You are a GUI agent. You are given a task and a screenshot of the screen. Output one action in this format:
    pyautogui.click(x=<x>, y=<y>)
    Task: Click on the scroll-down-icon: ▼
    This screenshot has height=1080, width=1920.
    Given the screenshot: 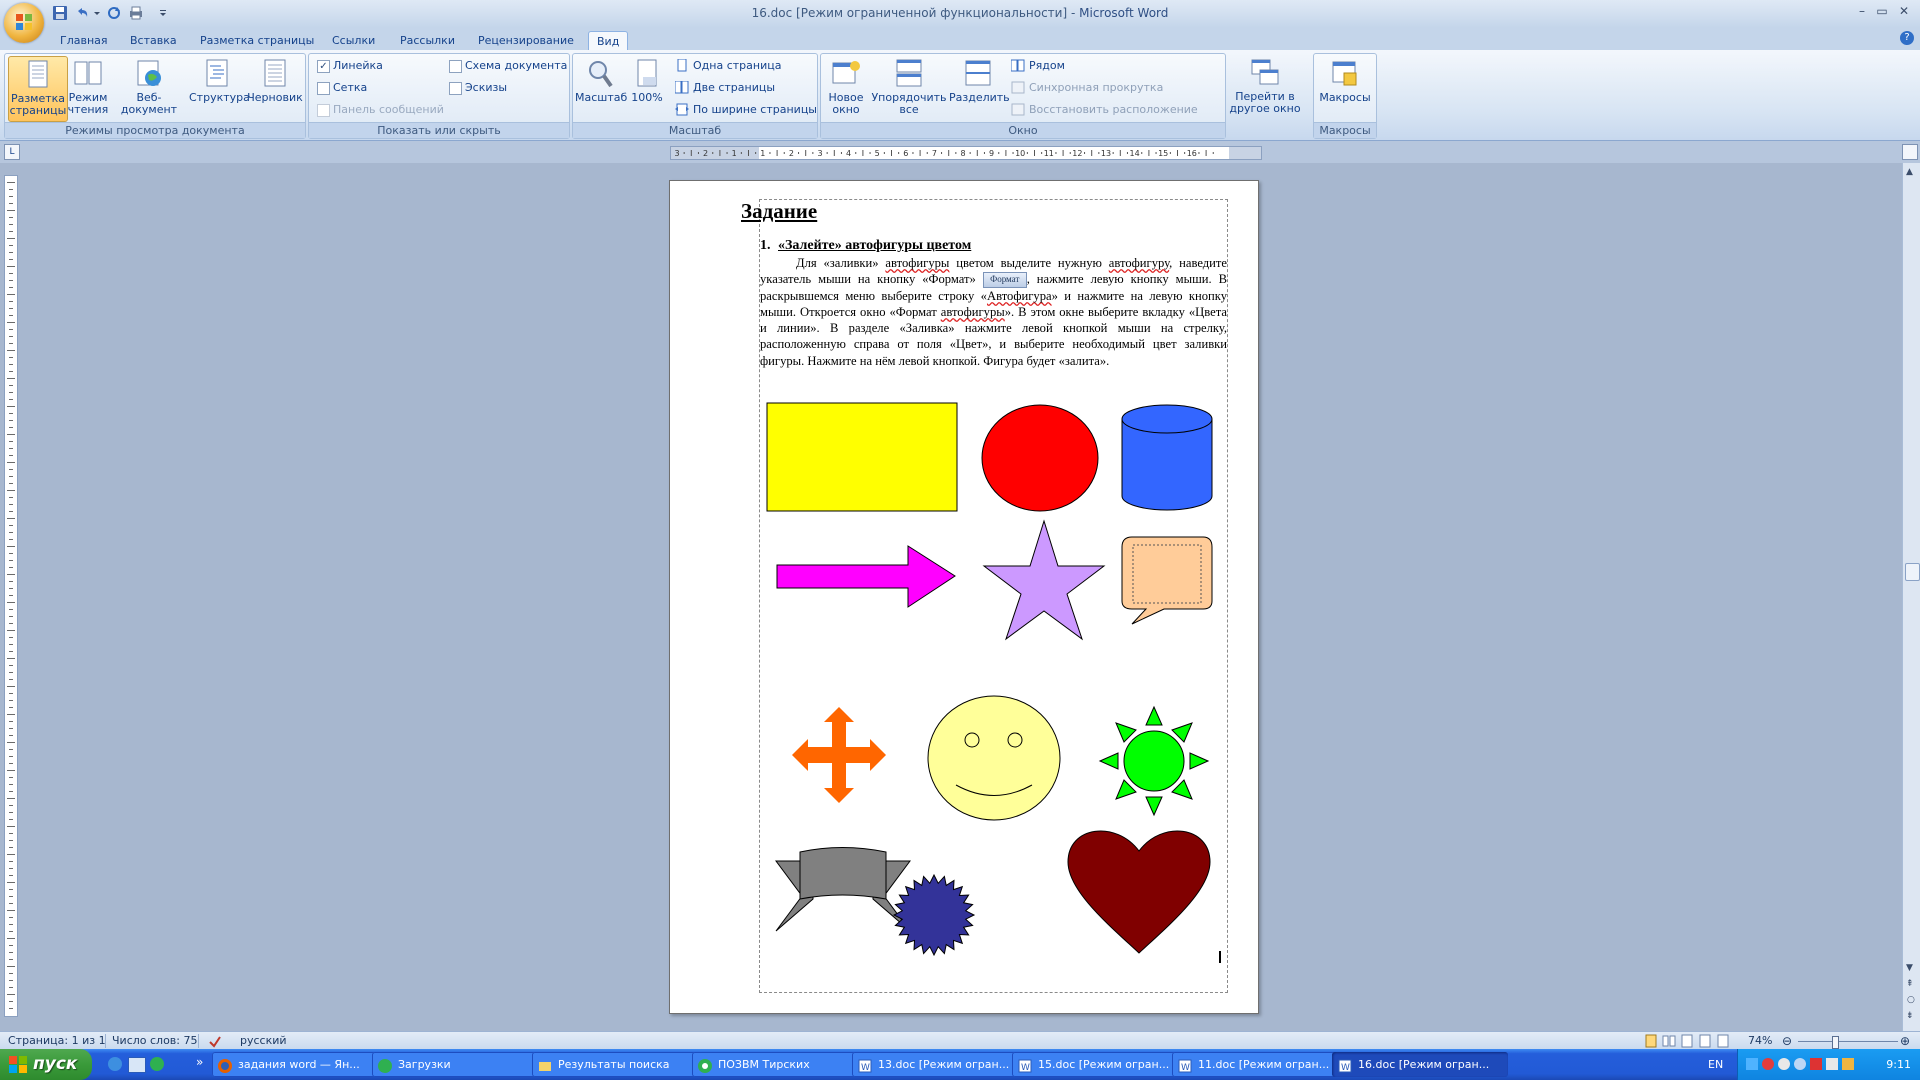 What is the action you would take?
    pyautogui.click(x=1909, y=968)
    